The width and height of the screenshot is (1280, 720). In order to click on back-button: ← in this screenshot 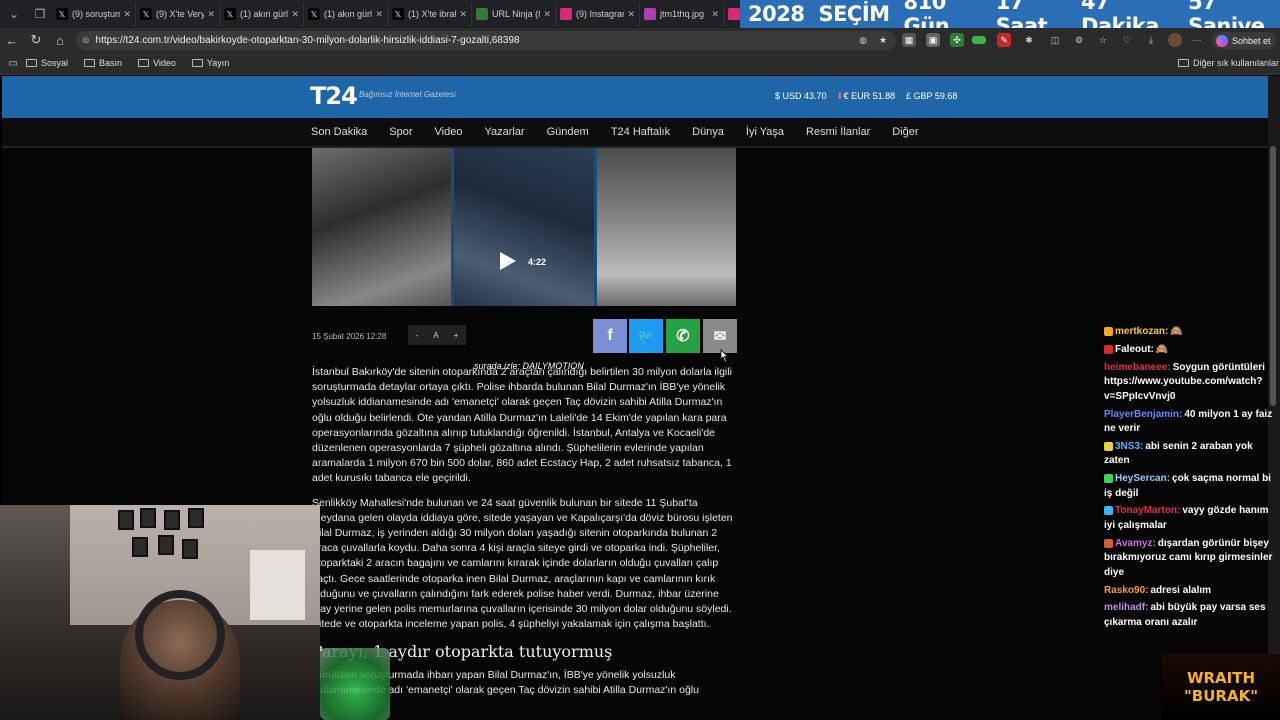, I will do `click(12, 40)`.